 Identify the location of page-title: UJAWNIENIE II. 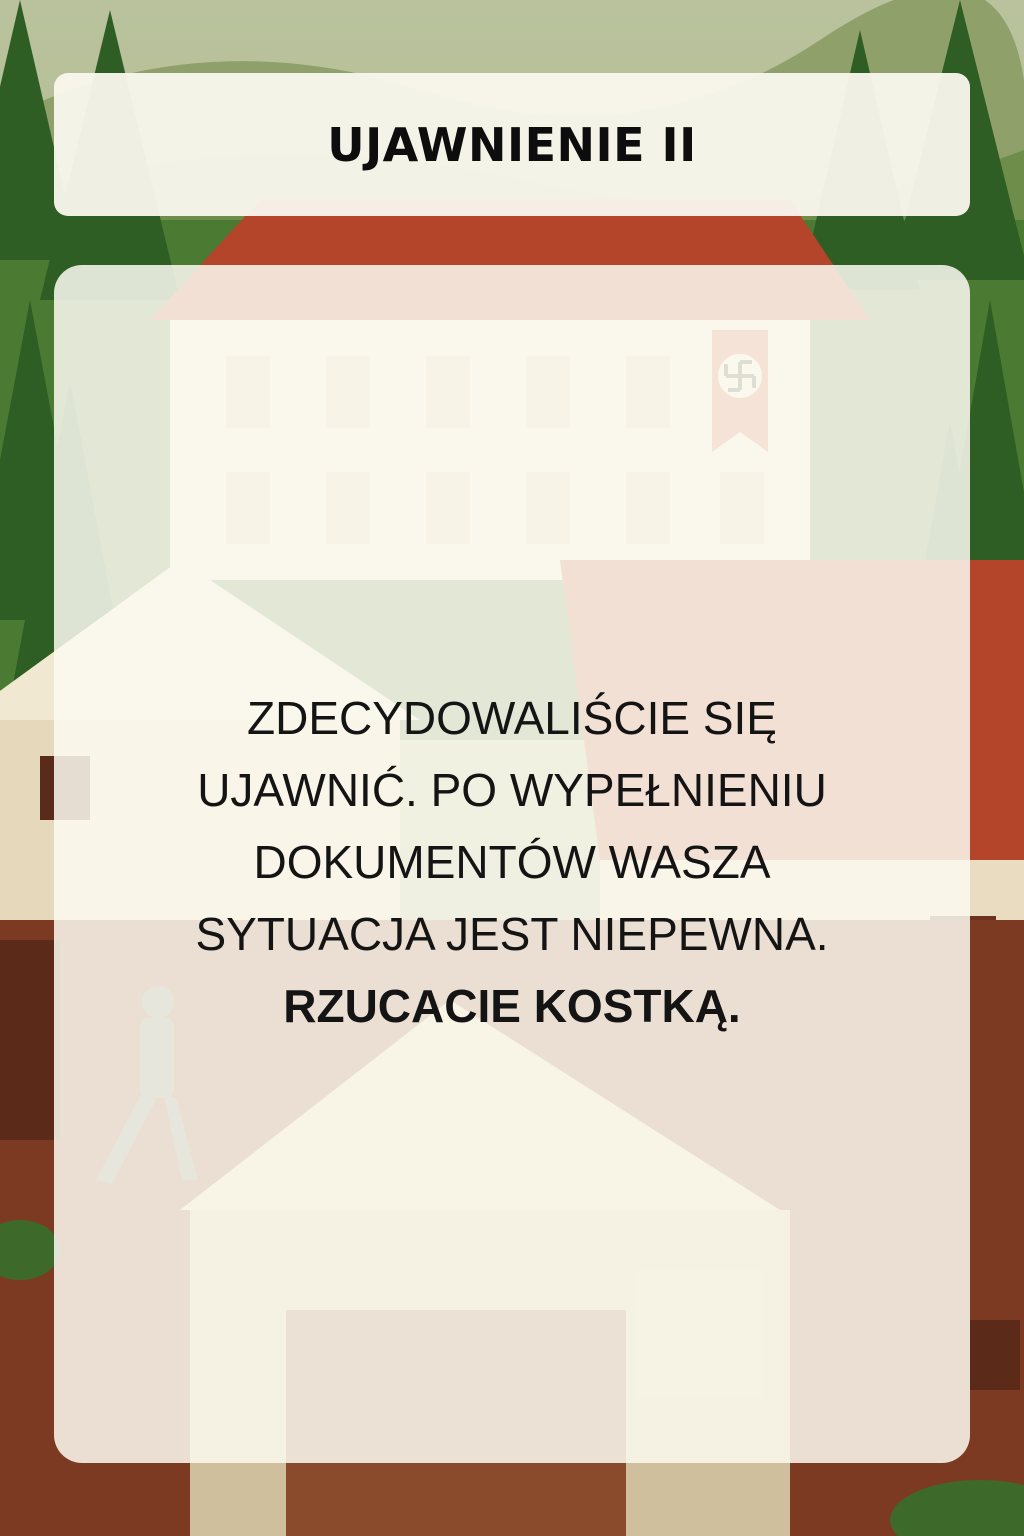
(512, 144).